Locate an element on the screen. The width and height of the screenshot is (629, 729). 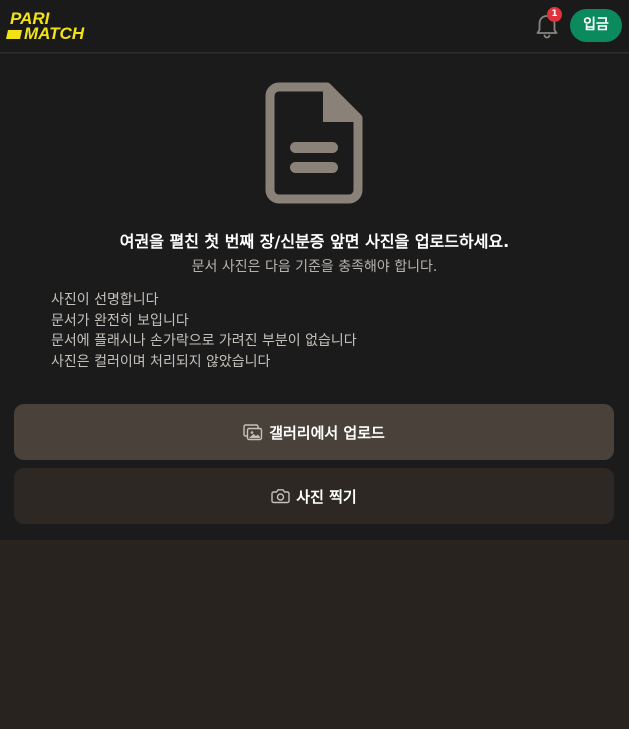
criteria-item: 문서에 플래시나 손가락으로 가려진 부분이 없습니다 is located at coordinates (204, 341).